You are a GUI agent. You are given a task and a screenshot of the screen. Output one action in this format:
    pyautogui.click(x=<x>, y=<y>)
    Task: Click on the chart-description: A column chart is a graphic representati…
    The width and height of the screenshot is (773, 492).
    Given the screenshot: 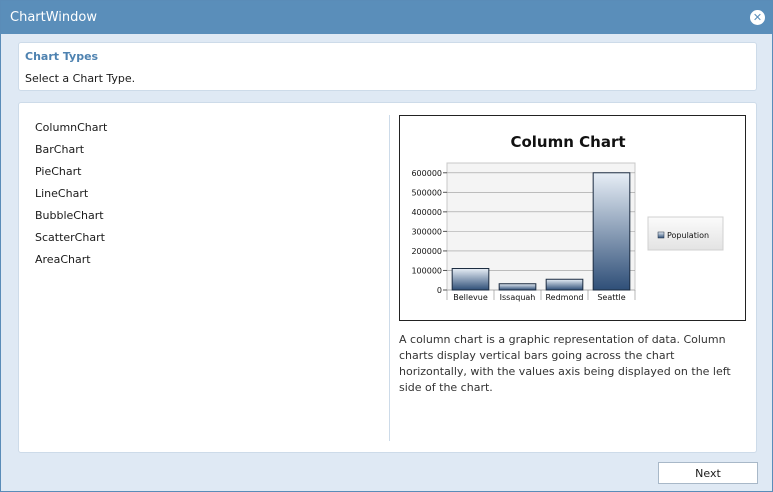 What is the action you would take?
    pyautogui.click(x=565, y=363)
    